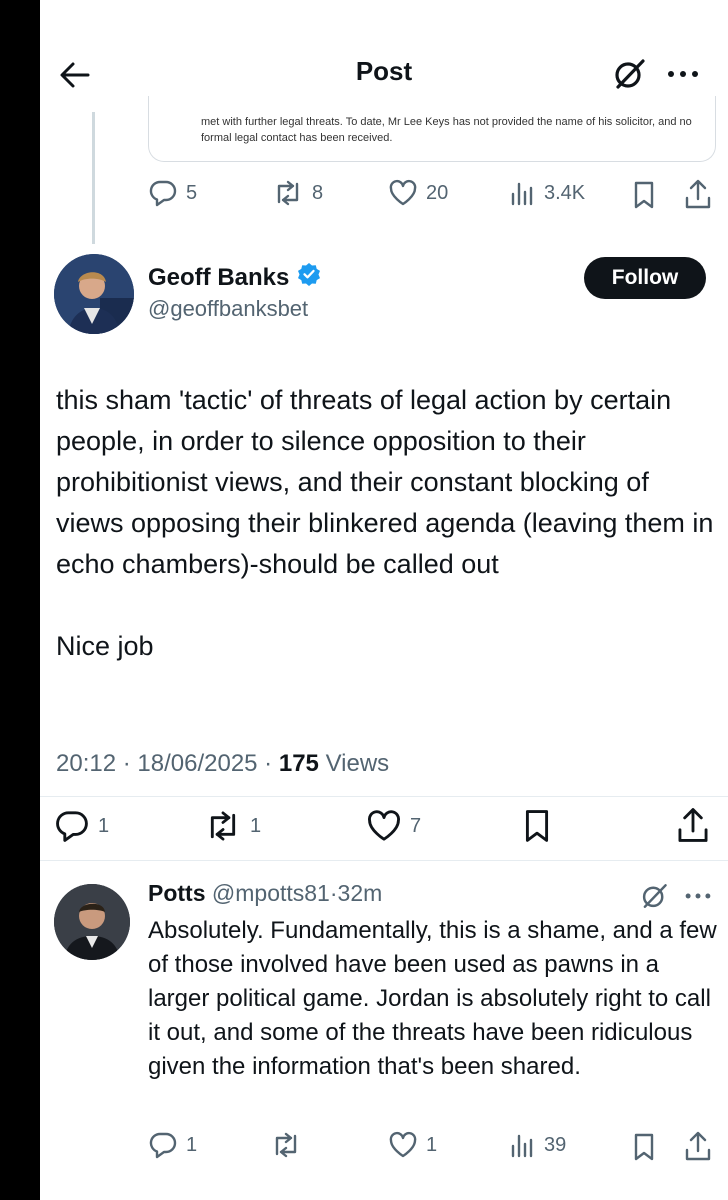  Describe the element at coordinates (357, 763) in the screenshot. I see `post-views-label: Views` at that location.